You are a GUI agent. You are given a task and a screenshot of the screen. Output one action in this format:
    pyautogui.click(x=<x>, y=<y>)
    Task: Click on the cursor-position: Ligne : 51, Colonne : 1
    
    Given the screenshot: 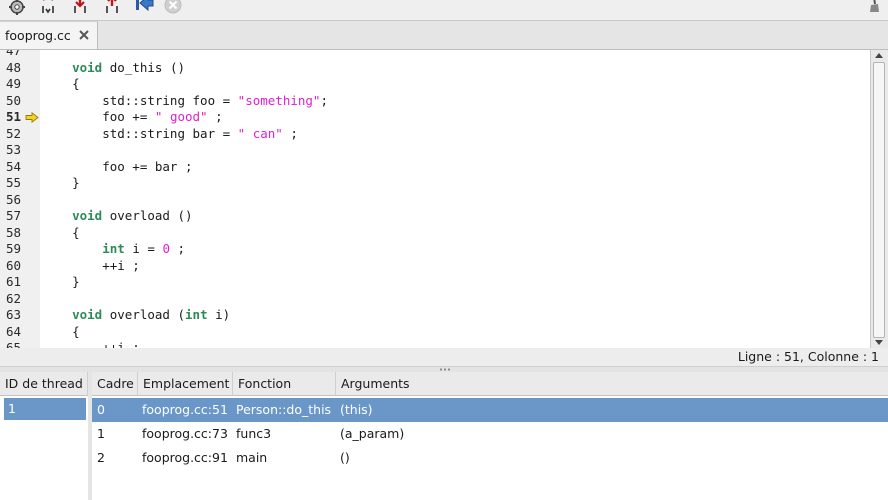 What is the action you would take?
    pyautogui.click(x=808, y=356)
    